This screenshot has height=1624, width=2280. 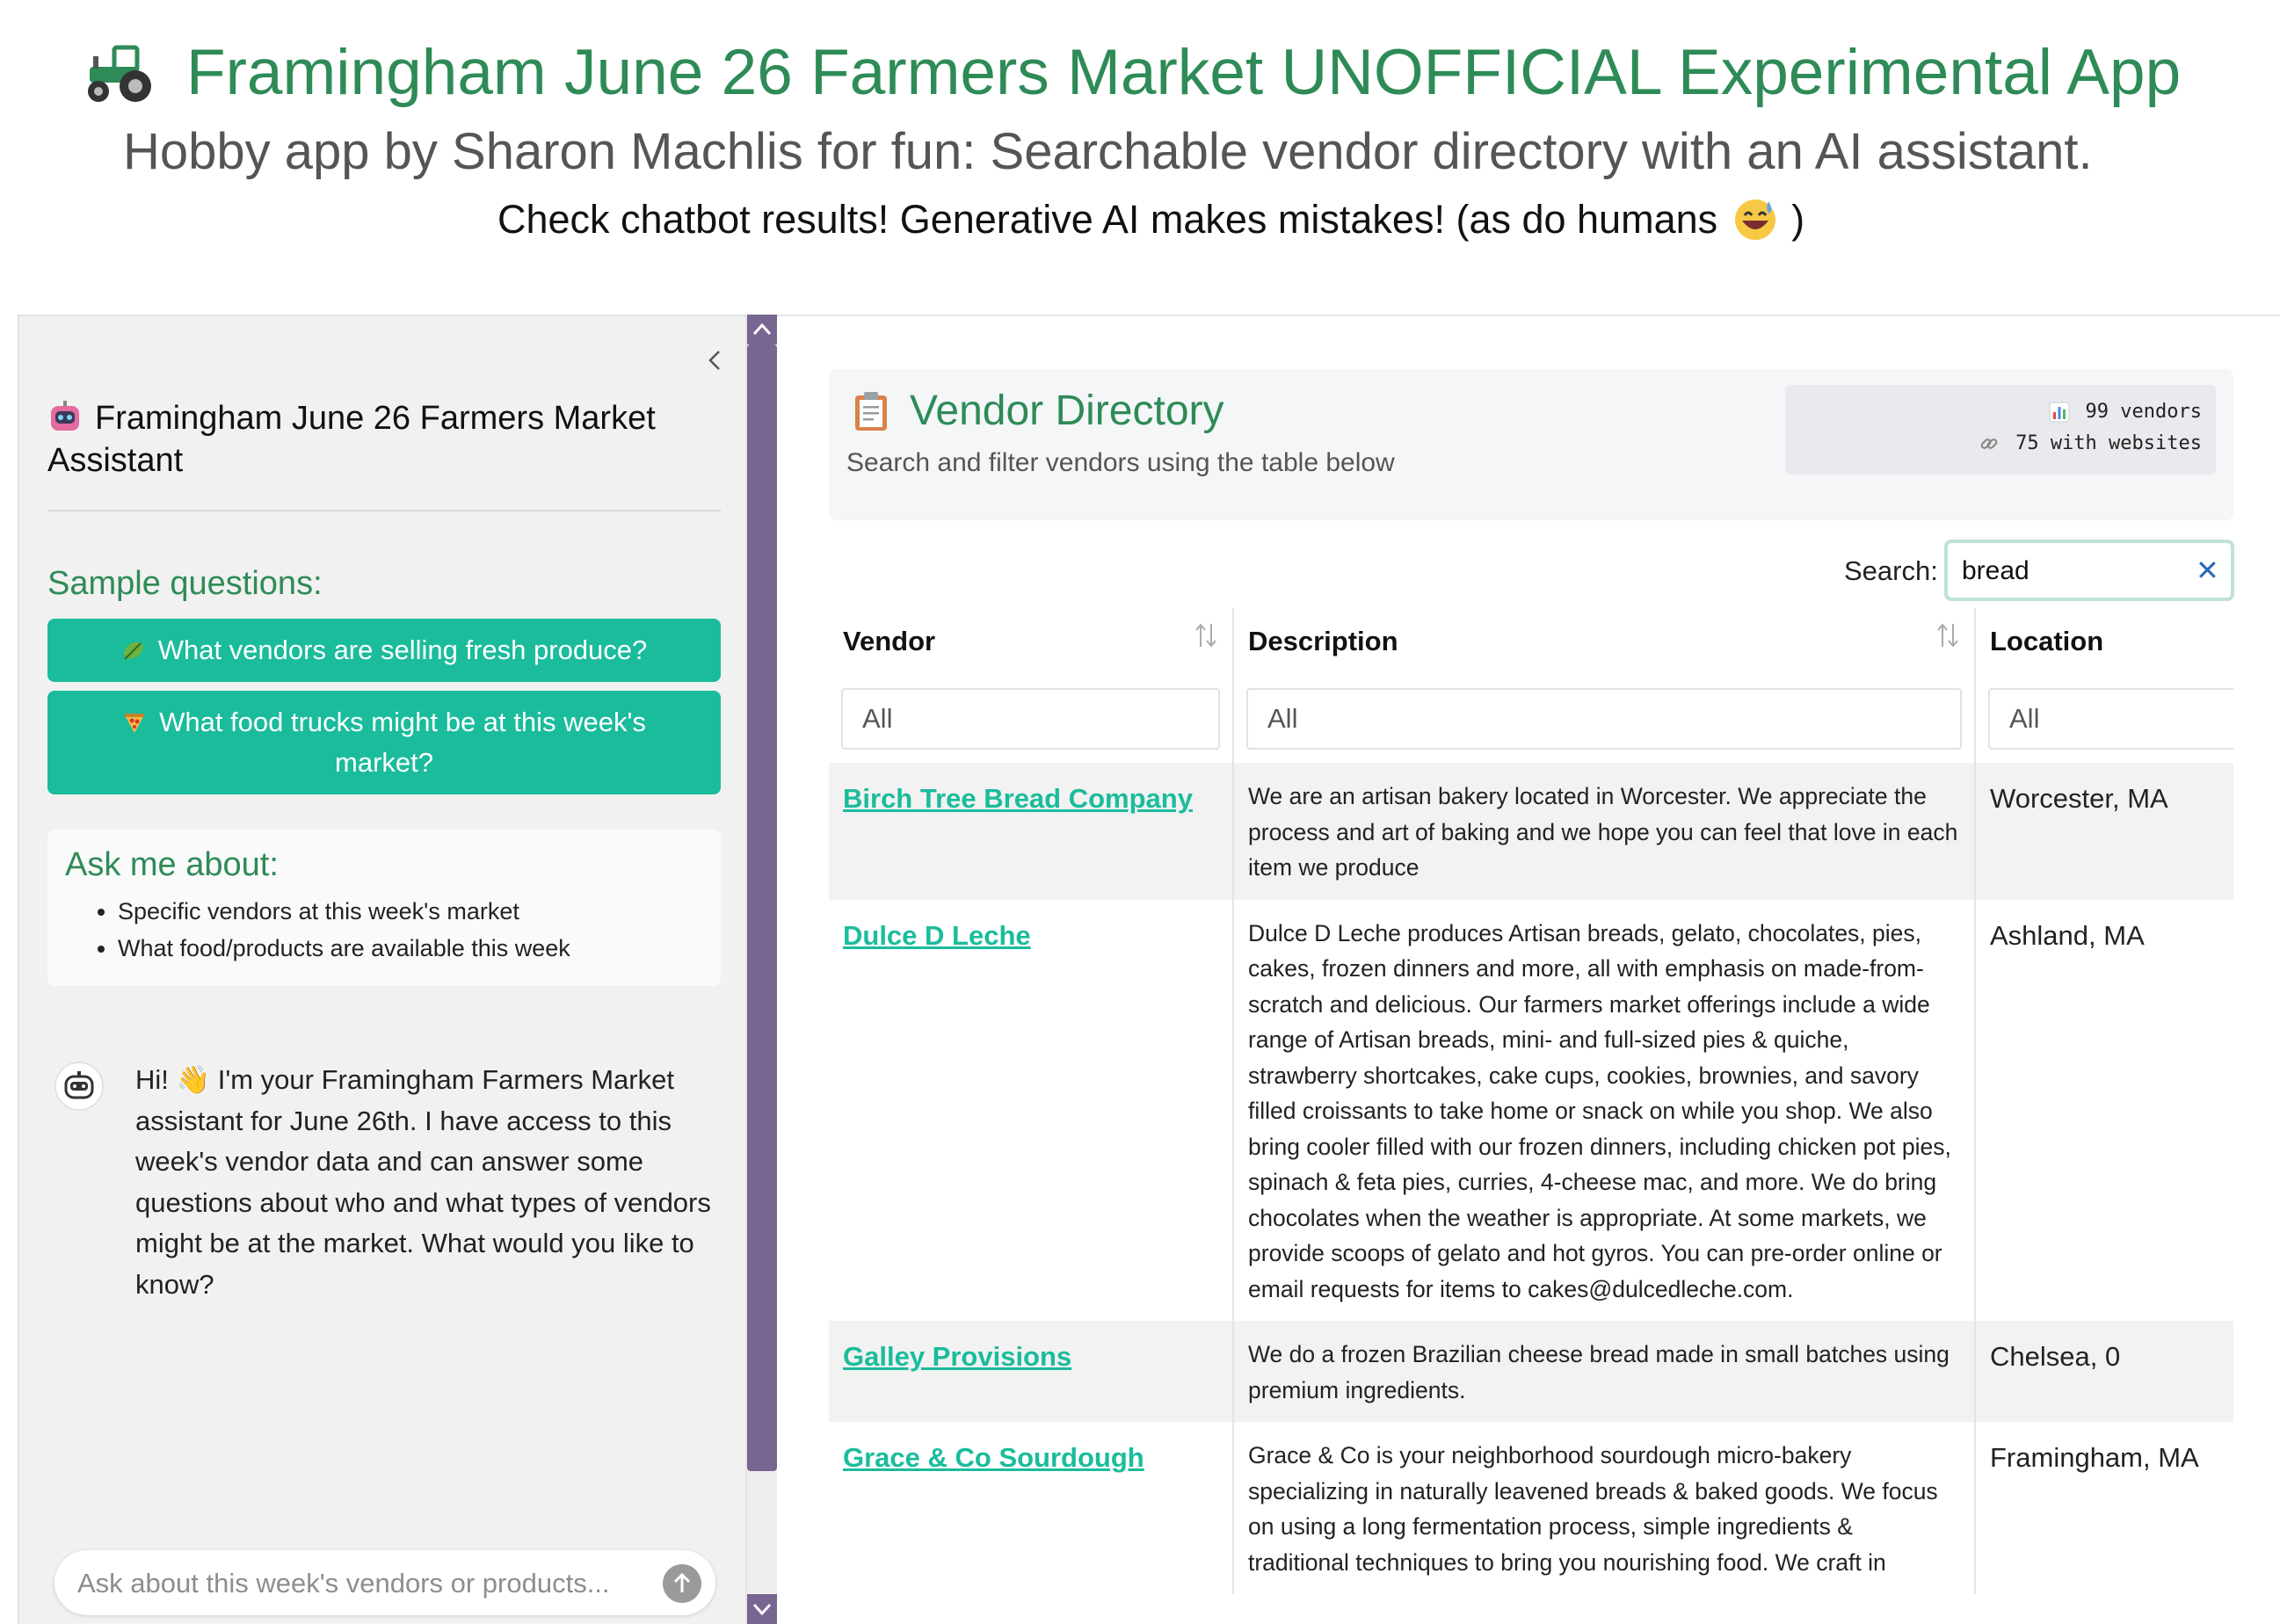 What do you see at coordinates (1756, 219) in the screenshot?
I see `grinning-sweat-emoji-icon` at bounding box center [1756, 219].